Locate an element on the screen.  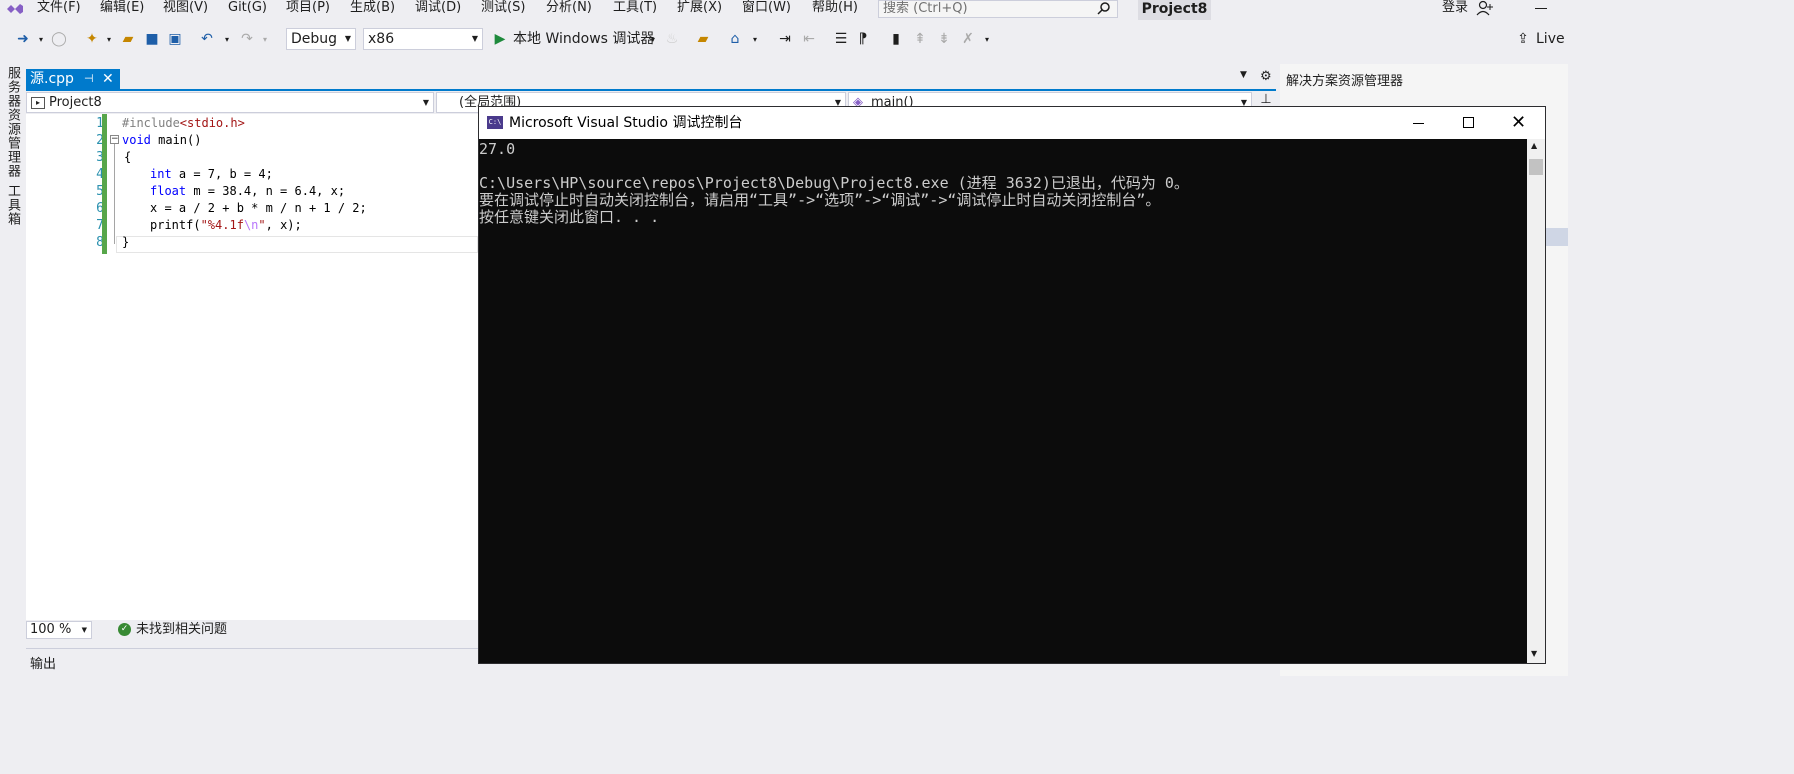
outline-guide is located at coordinates (114, 194).